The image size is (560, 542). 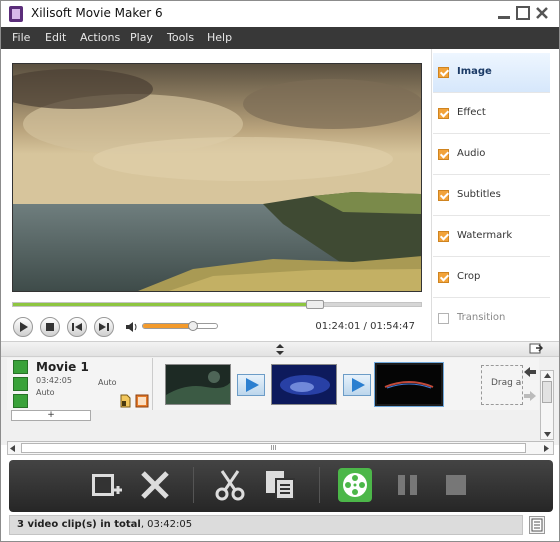 I want to click on drag-drop-zone: Drag a, so click(x=502, y=385).